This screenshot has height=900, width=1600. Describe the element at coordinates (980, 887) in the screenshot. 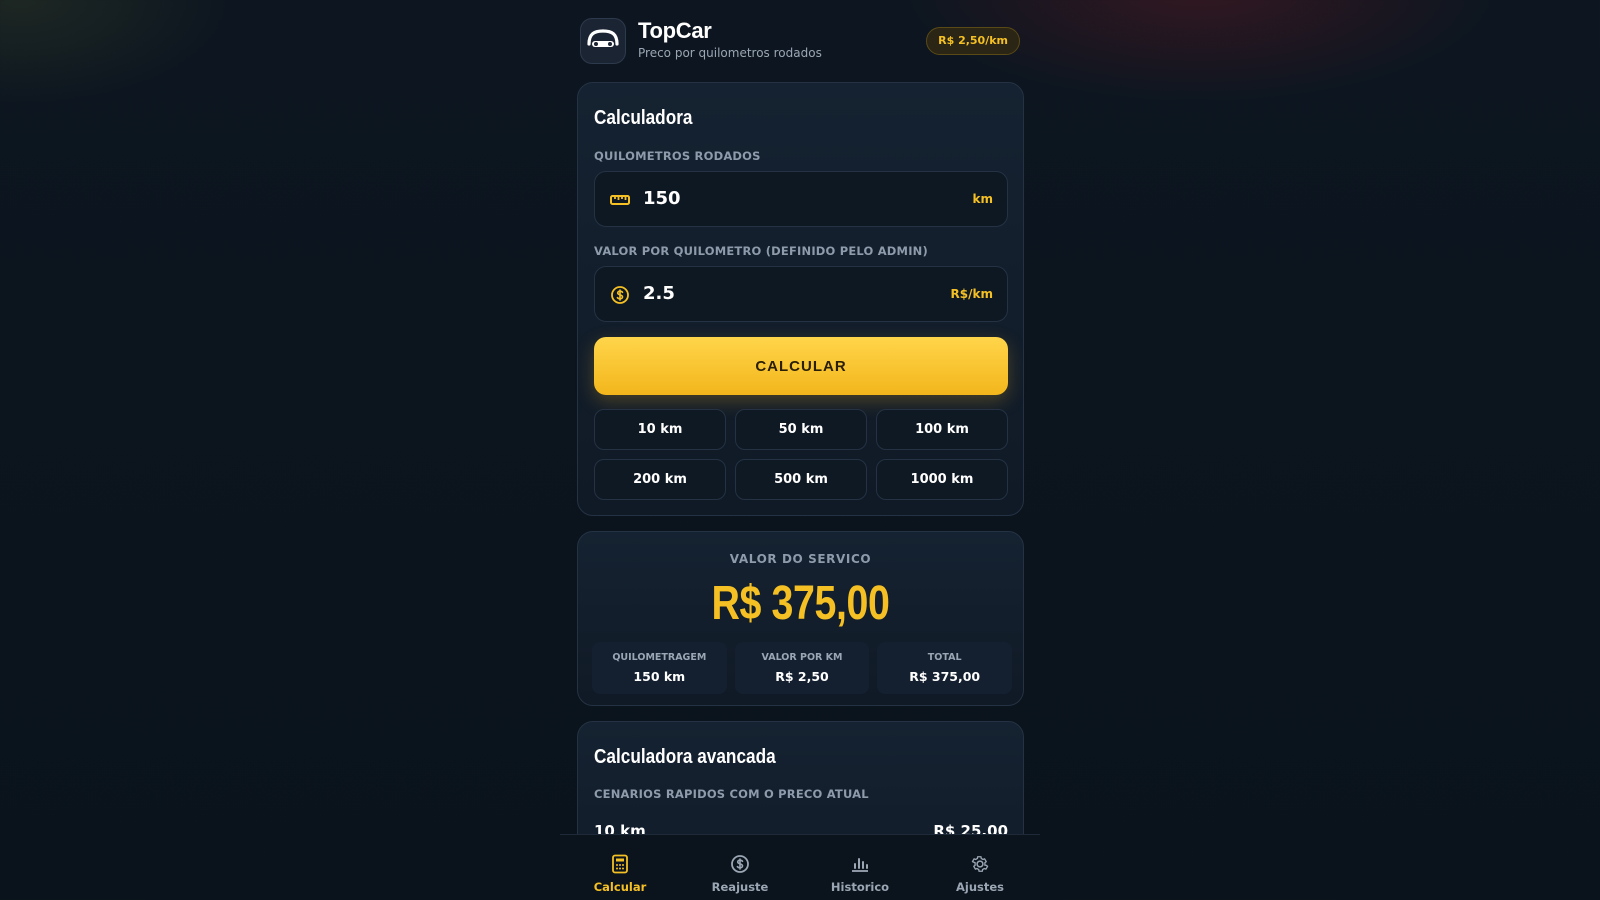

I see `nav-label: Ajustes` at that location.